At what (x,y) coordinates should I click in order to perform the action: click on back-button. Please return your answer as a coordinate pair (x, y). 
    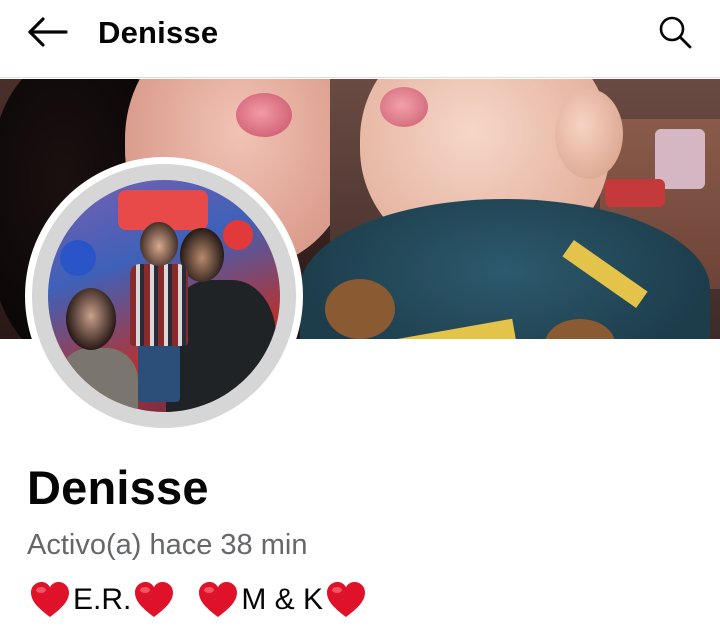
    Looking at the image, I should click on (47, 34).